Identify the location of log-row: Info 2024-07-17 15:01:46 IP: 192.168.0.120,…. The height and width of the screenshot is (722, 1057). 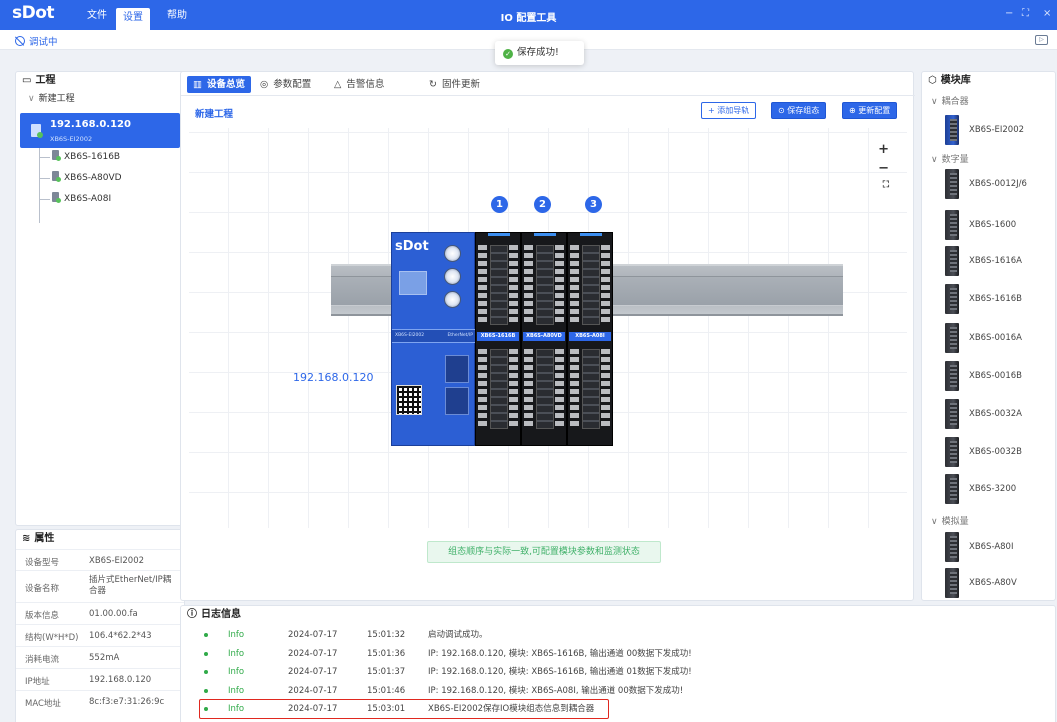
(619, 691).